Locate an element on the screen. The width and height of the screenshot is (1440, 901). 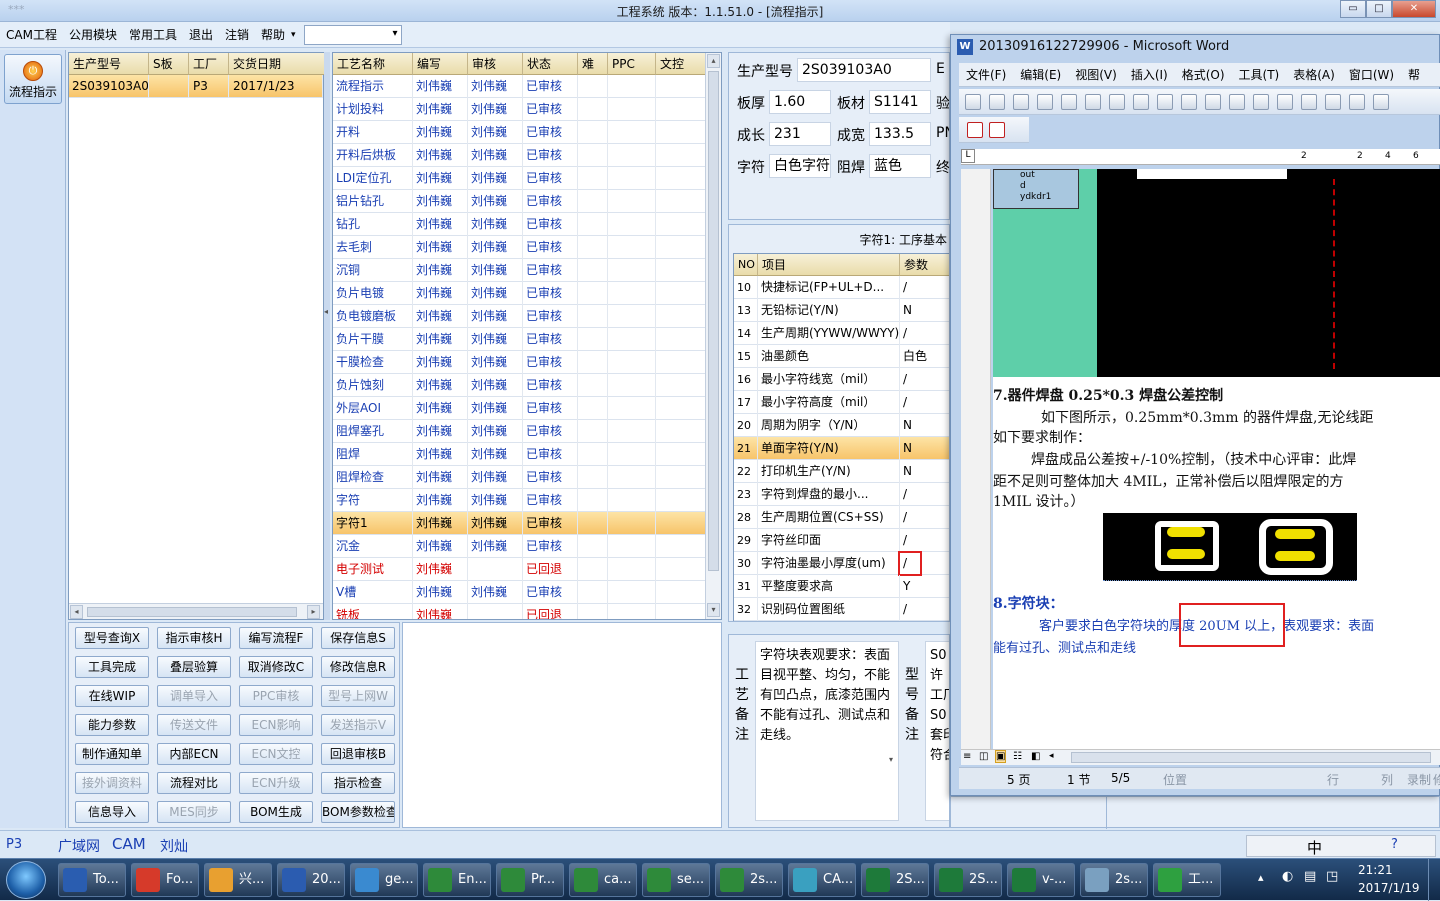
table-row: 32 识别码位置图纸 / is located at coordinates (841, 609).